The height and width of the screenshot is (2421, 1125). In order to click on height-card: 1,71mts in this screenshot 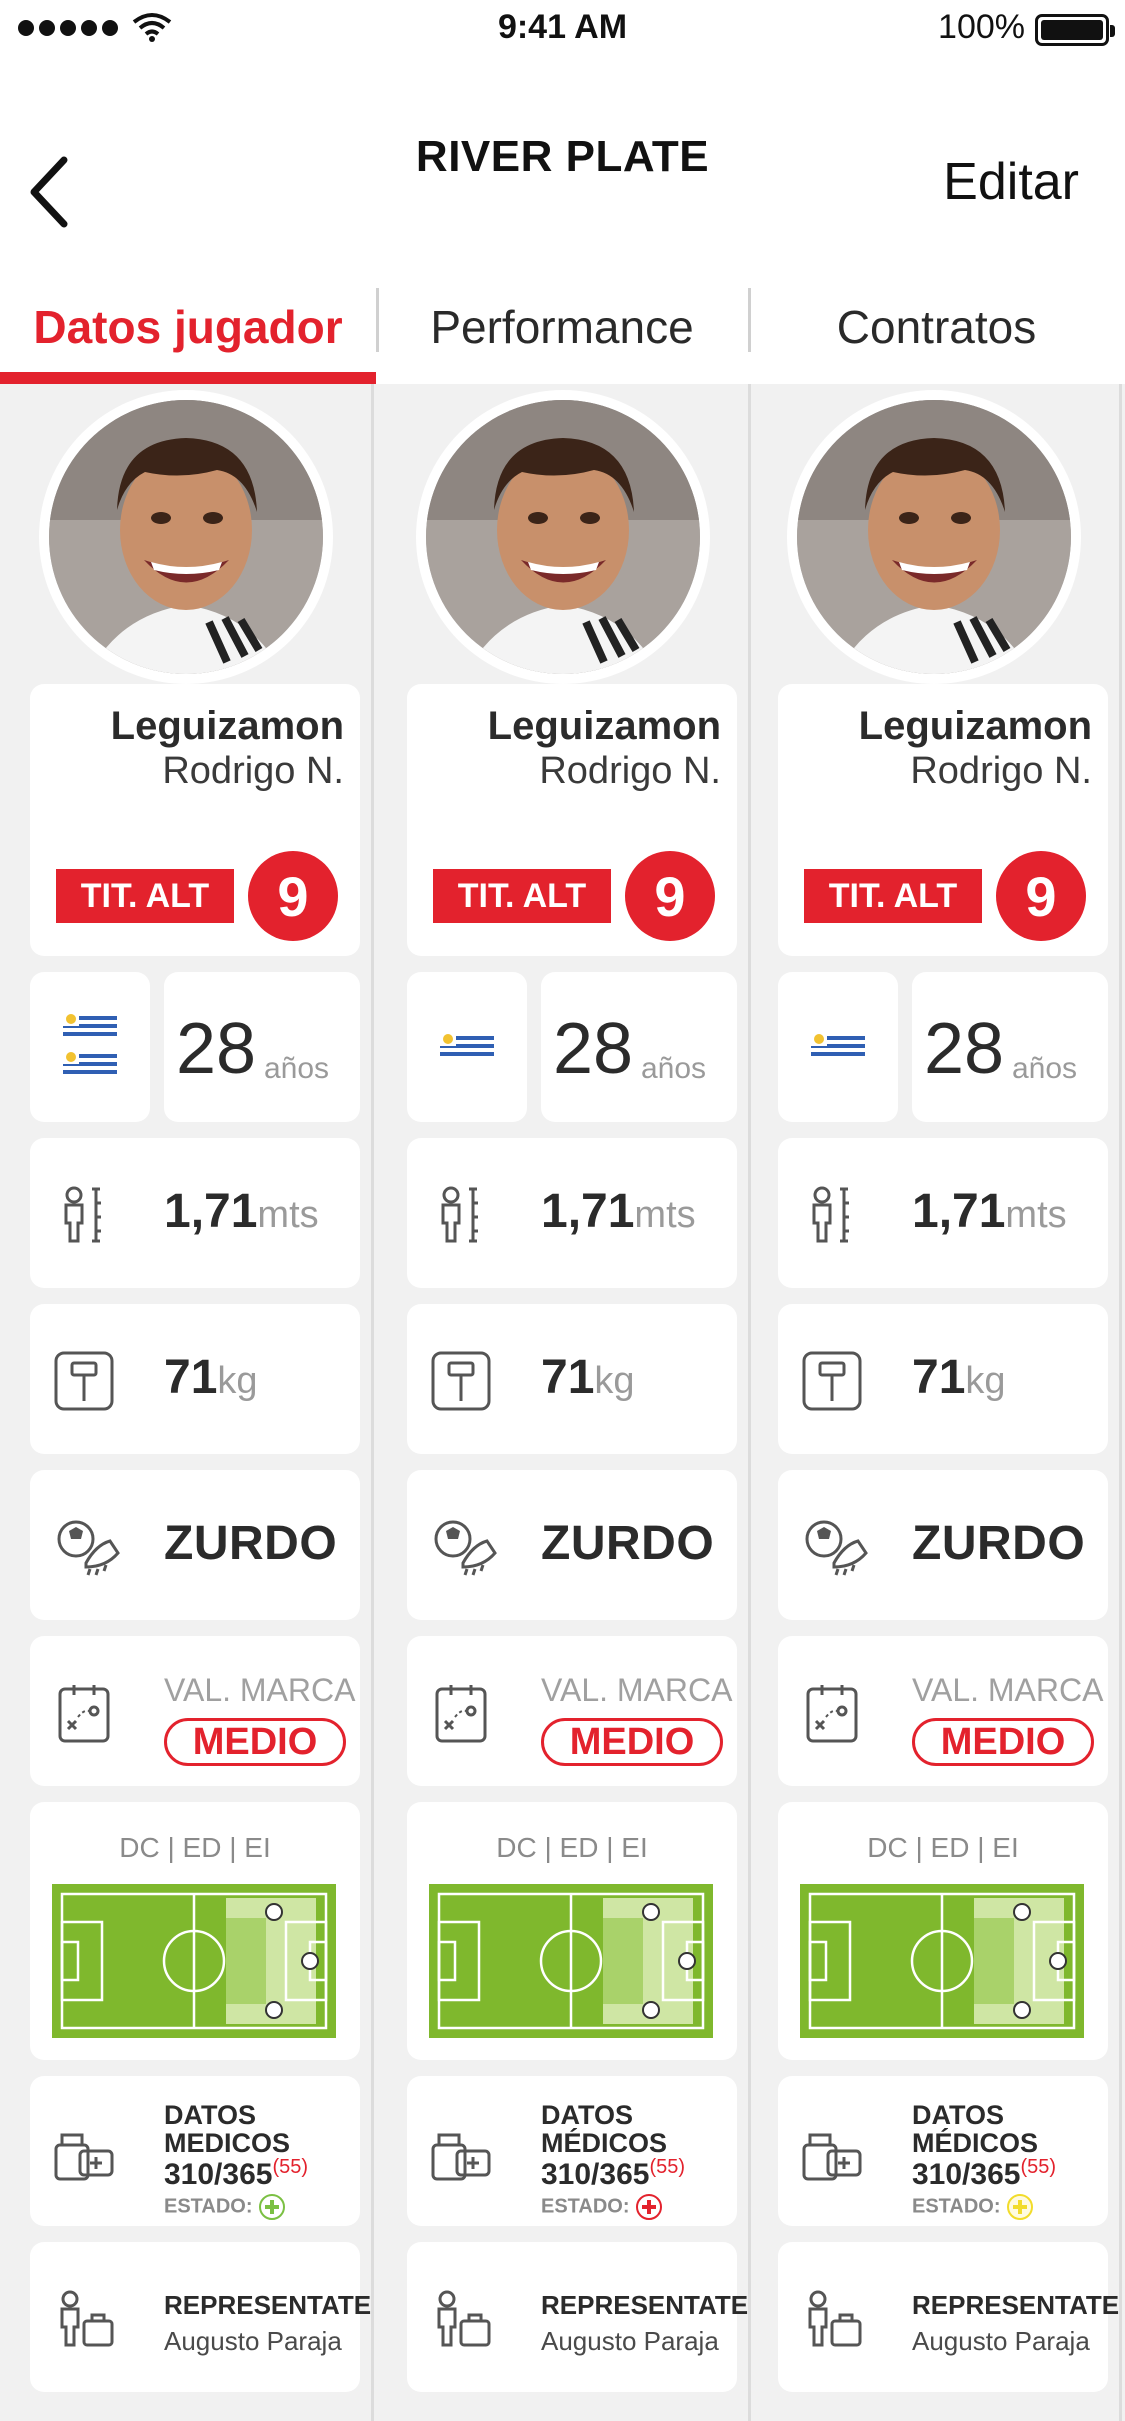, I will do `click(195, 1213)`.